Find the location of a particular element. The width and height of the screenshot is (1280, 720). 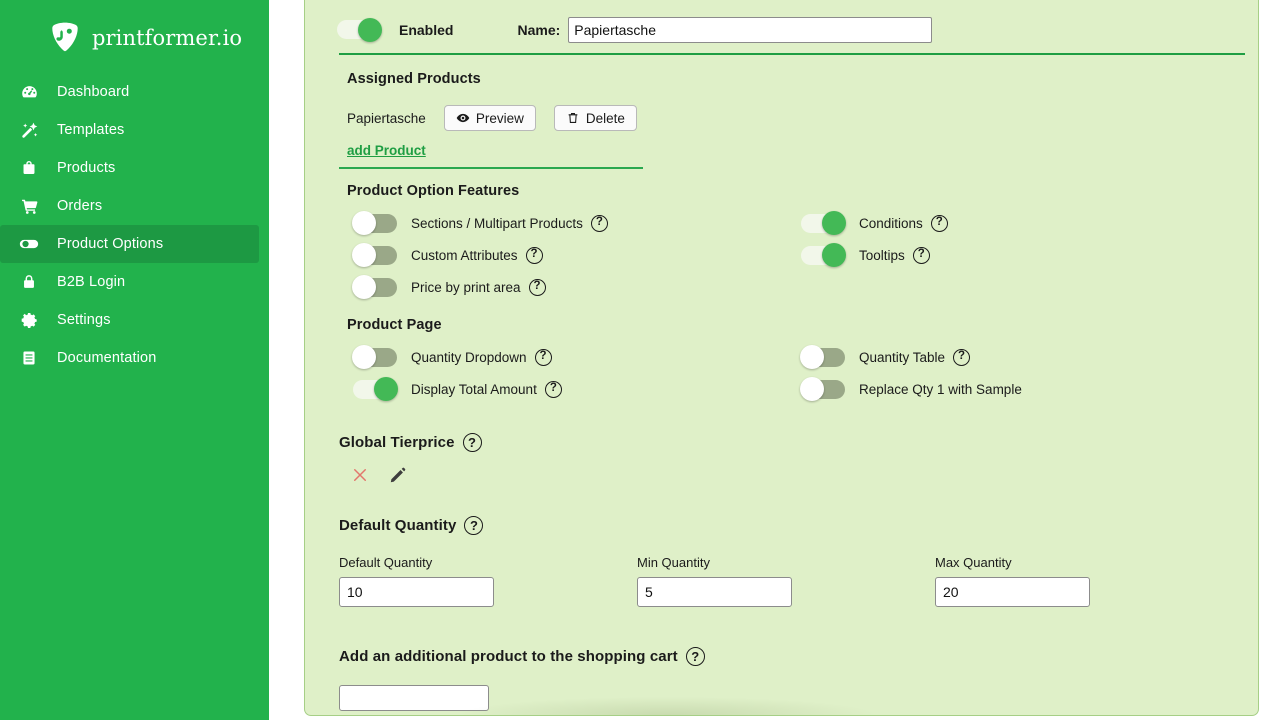

feature-row-replace-qty-1-with-sample: Replace Qty 1 with Sample is located at coordinates (995, 389).